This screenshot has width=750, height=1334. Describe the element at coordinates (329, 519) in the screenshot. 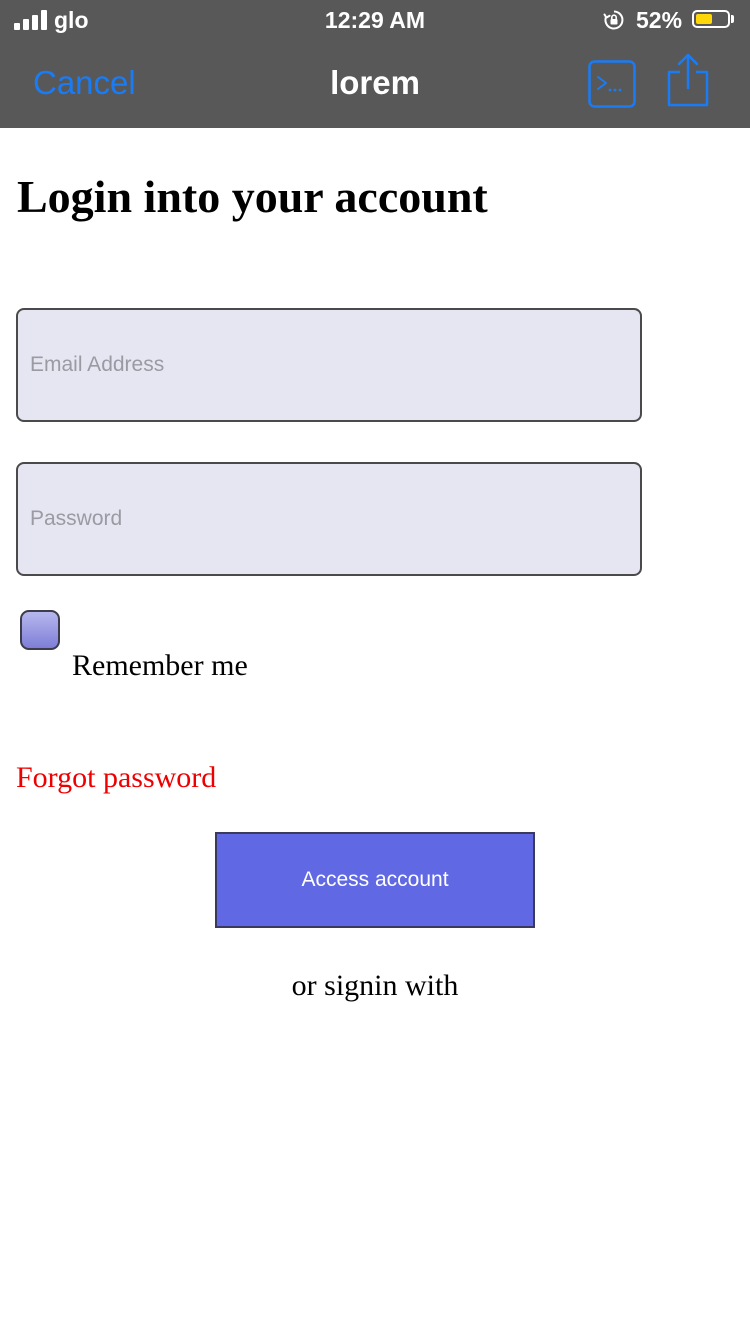

I see `password-field` at that location.